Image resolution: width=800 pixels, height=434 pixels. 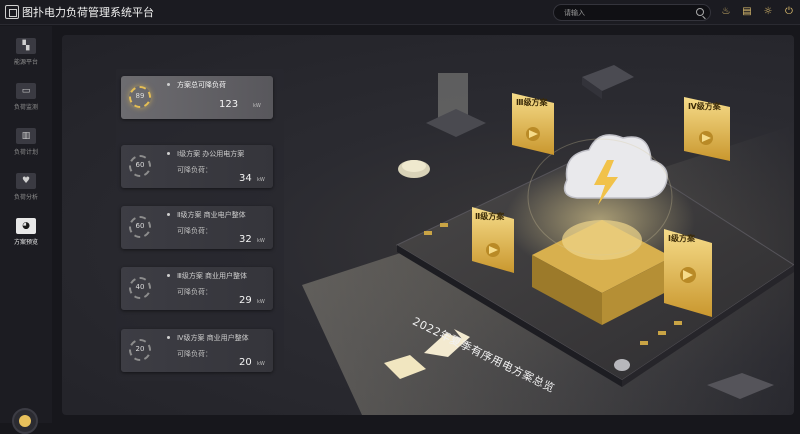 What do you see at coordinates (213, 338) in the screenshot?
I see `card-title: Ⅳ级方案 商业用户整体` at bounding box center [213, 338].